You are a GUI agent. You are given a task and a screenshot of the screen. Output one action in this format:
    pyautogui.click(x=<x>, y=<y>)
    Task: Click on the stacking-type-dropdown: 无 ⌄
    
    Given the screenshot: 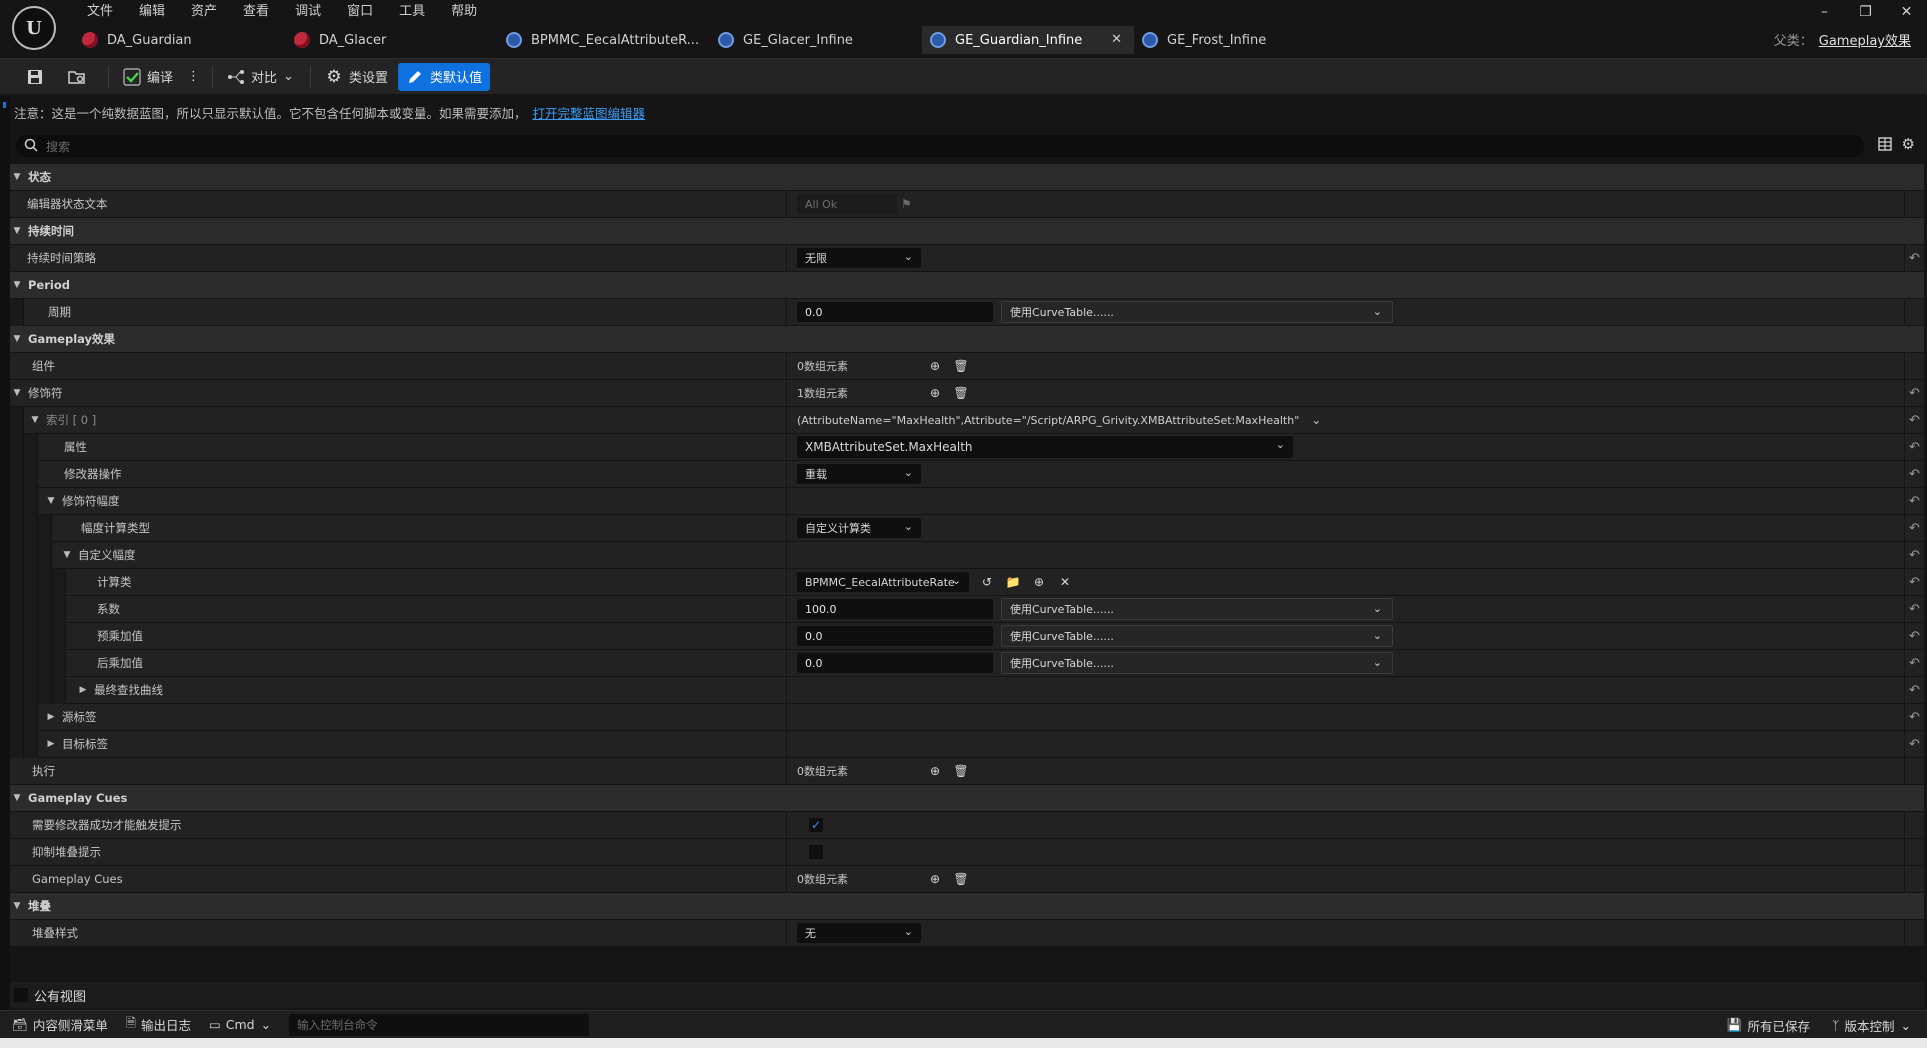 What is the action you would take?
    pyautogui.click(x=859, y=933)
    